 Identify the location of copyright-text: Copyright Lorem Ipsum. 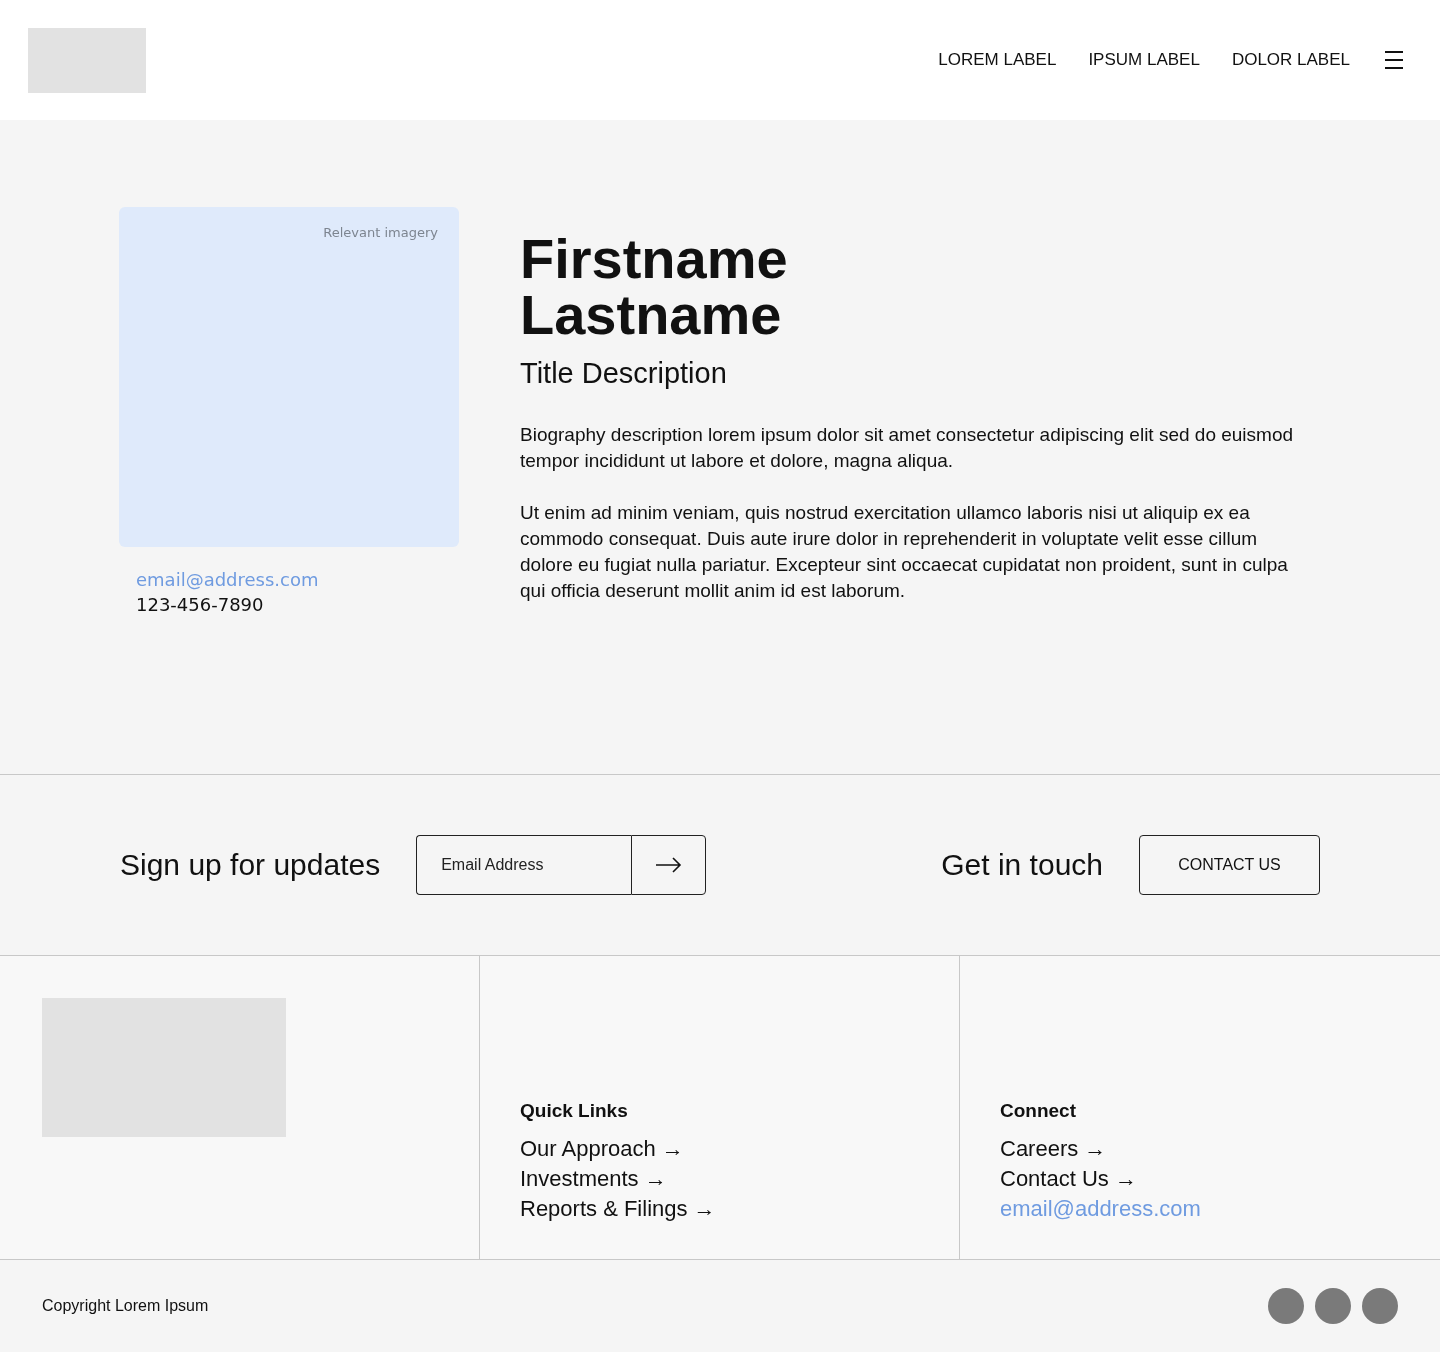
(125, 1305).